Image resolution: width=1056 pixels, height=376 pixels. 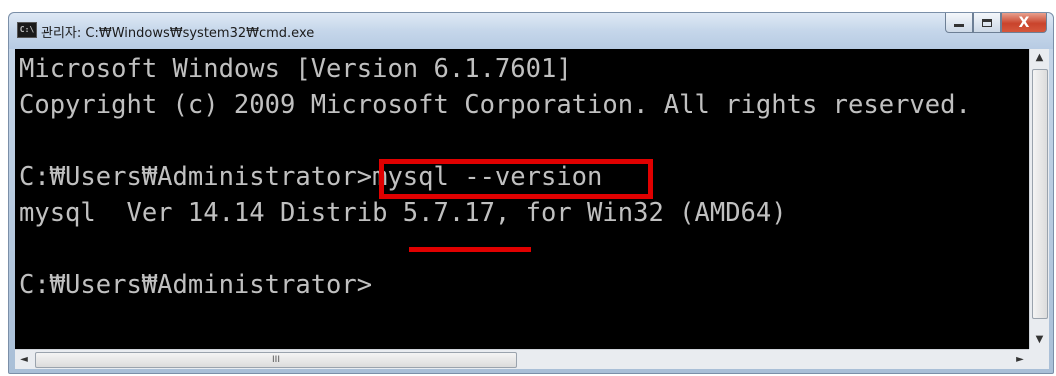 I want to click on minimize-icon, so click(x=959, y=25).